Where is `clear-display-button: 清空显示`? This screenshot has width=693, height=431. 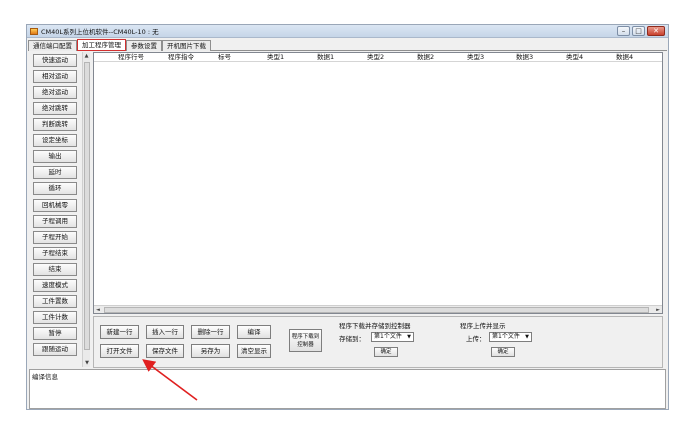 clear-display-button: 清空显示 is located at coordinates (254, 351).